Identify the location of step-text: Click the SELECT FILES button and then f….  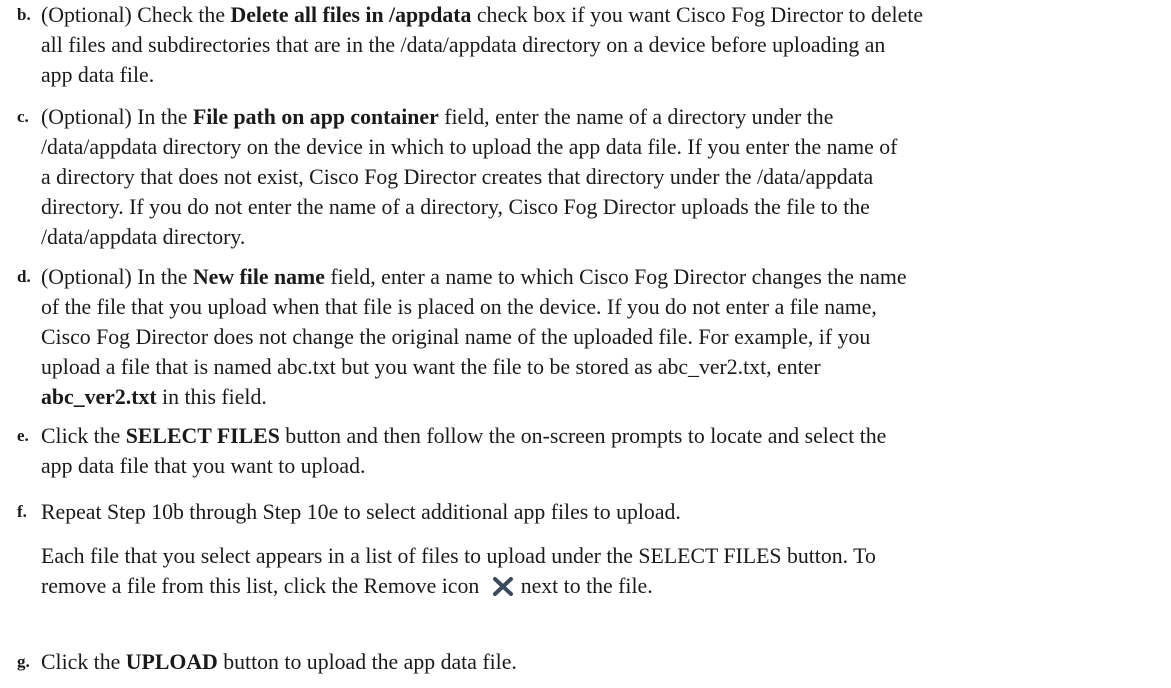
(464, 451).